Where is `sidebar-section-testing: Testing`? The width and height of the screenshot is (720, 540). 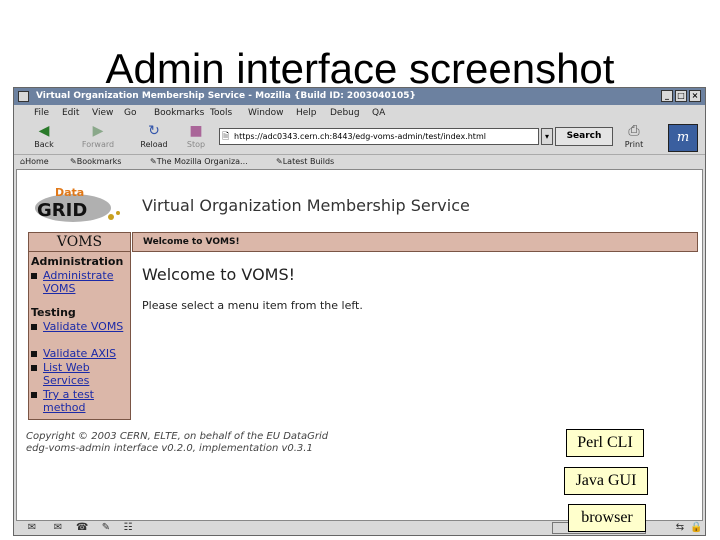
sidebar-section-testing: Testing is located at coordinates (53, 312).